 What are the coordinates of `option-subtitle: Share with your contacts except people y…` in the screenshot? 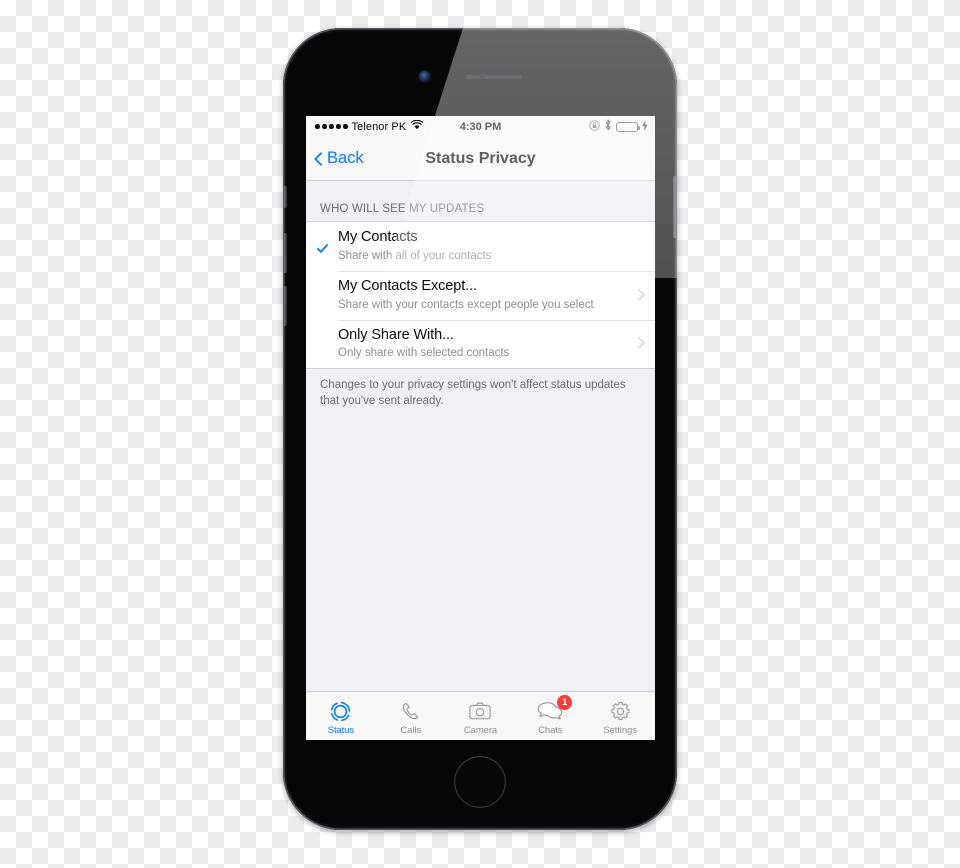 It's located at (466, 304).